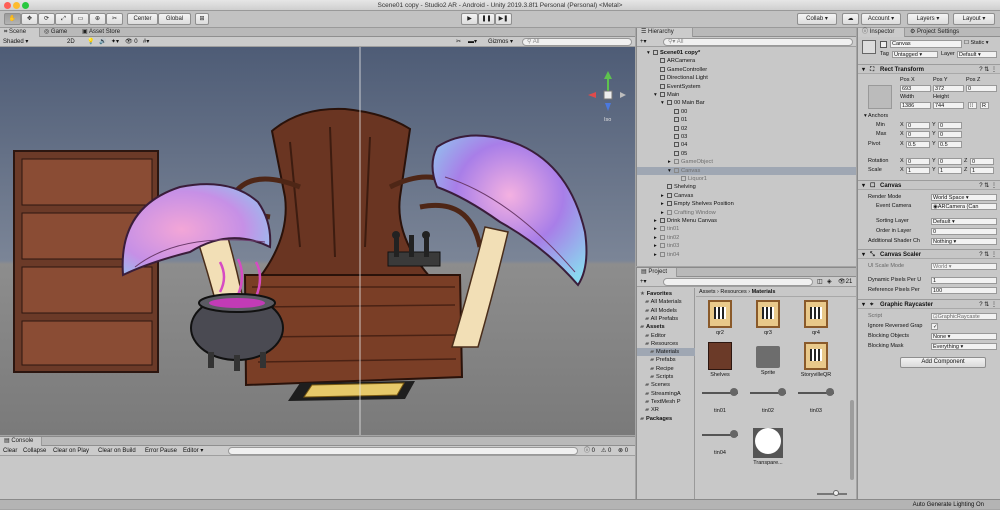 The width and height of the screenshot is (1000, 510). What do you see at coordinates (768, 318) in the screenshot?
I see `asset-item: qr3` at bounding box center [768, 318].